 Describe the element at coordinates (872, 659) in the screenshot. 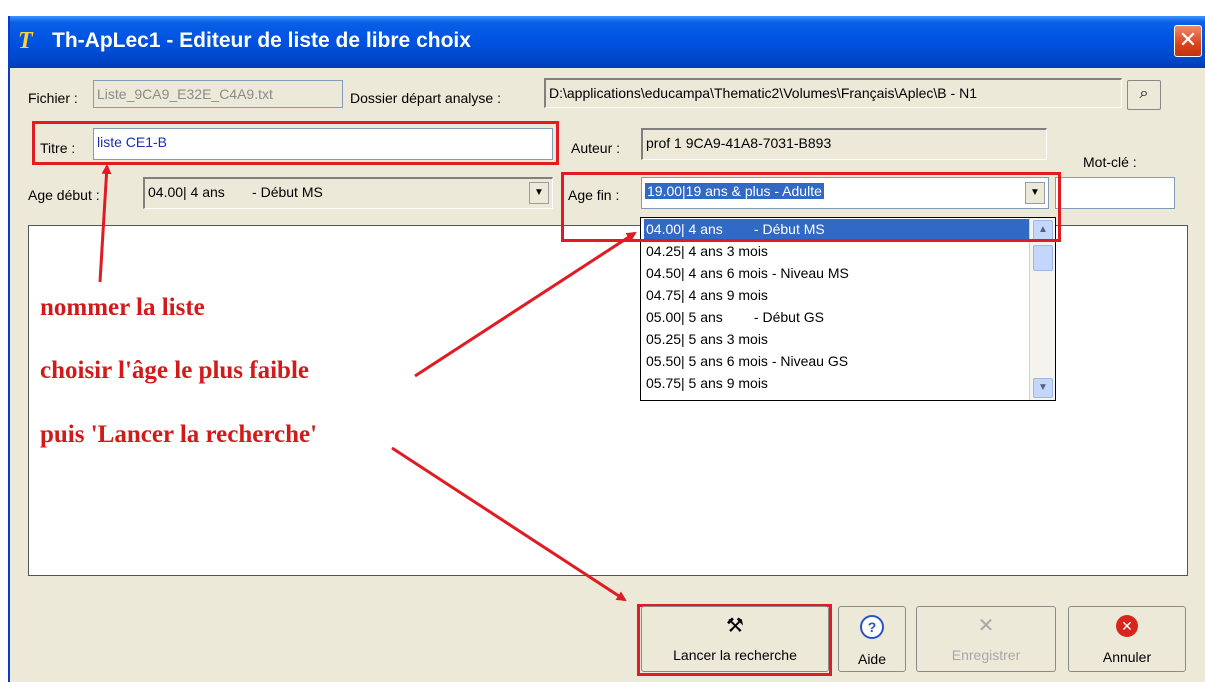

I see `aide-label: Aide` at that location.